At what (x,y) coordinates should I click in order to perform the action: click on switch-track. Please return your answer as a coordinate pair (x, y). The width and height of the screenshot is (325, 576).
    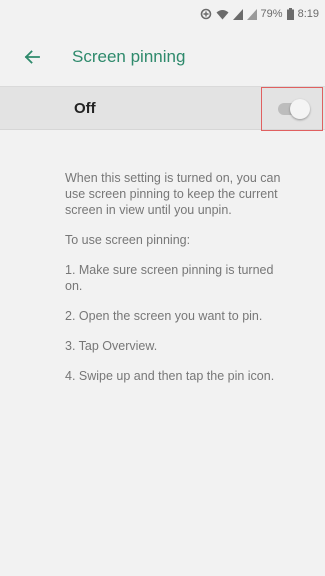
    Looking at the image, I should click on (294, 109).